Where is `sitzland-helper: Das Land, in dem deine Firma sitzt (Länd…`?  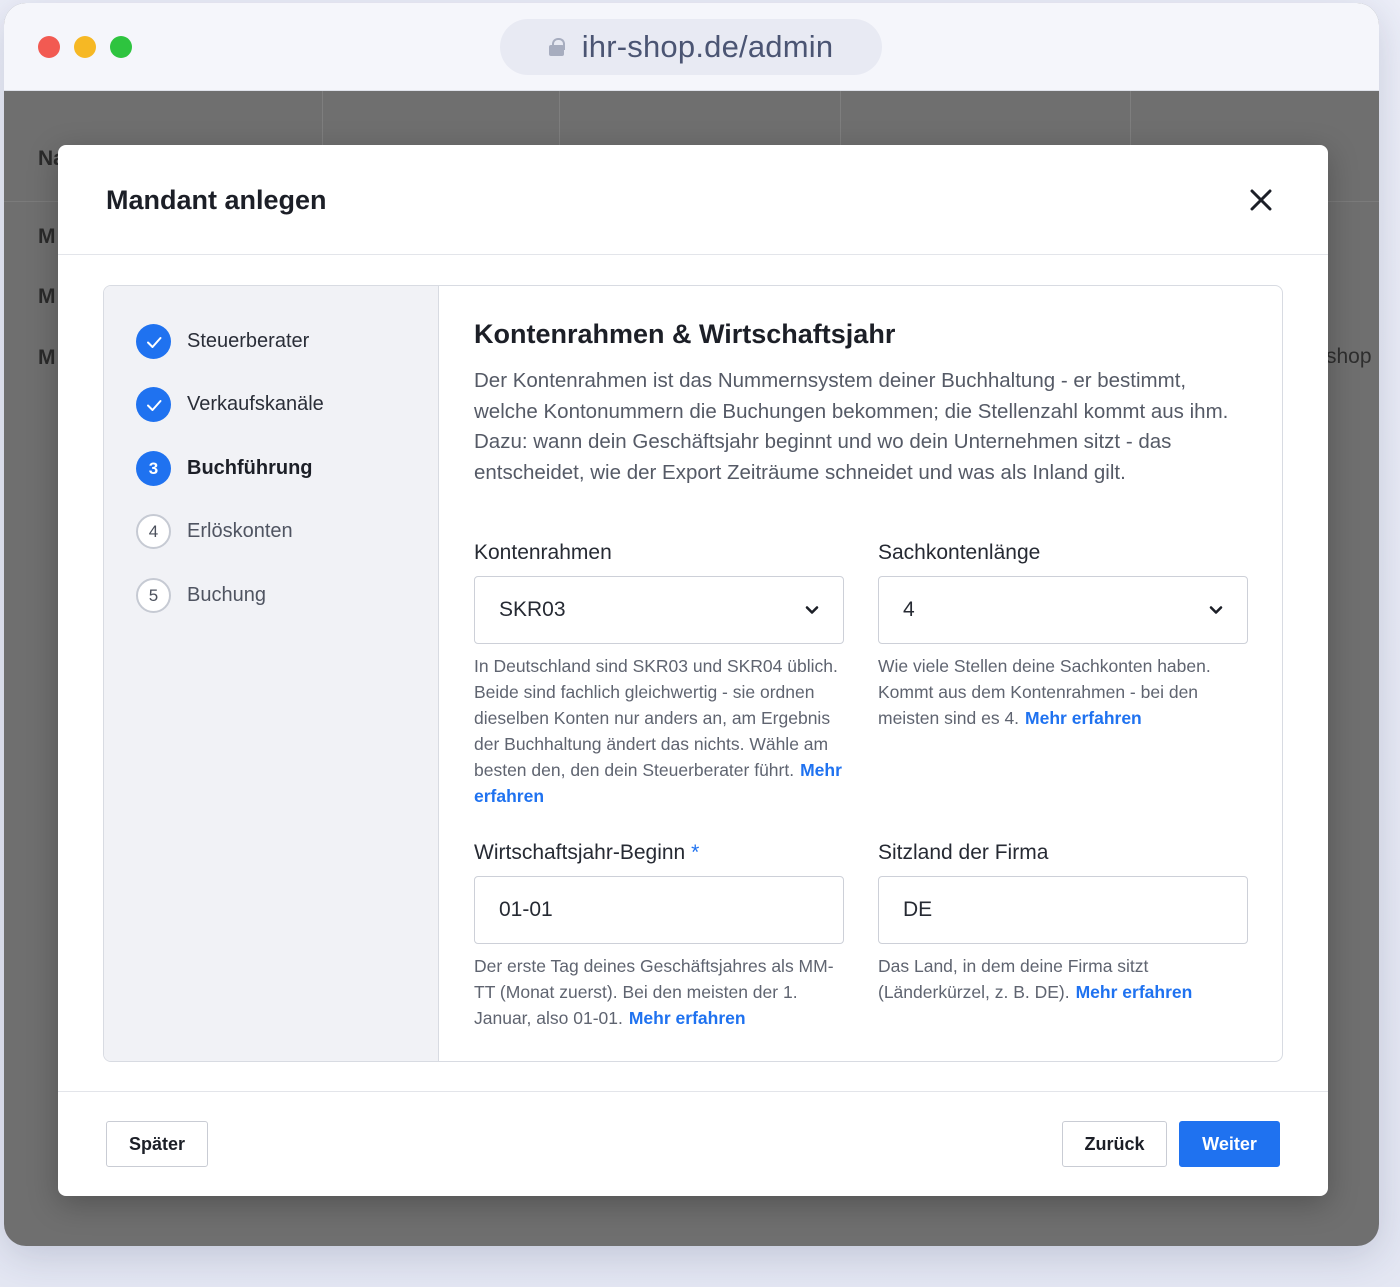 sitzland-helper: Das Land, in dem deine Firma sitzt (Länd… is located at coordinates (1035, 979).